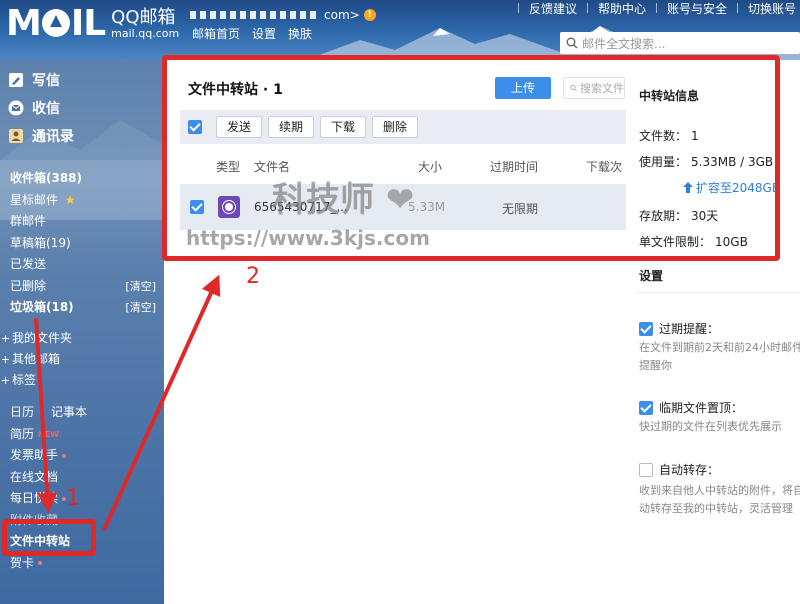  Describe the element at coordinates (24, 380) in the screenshot. I see `group-label: 标签` at that location.